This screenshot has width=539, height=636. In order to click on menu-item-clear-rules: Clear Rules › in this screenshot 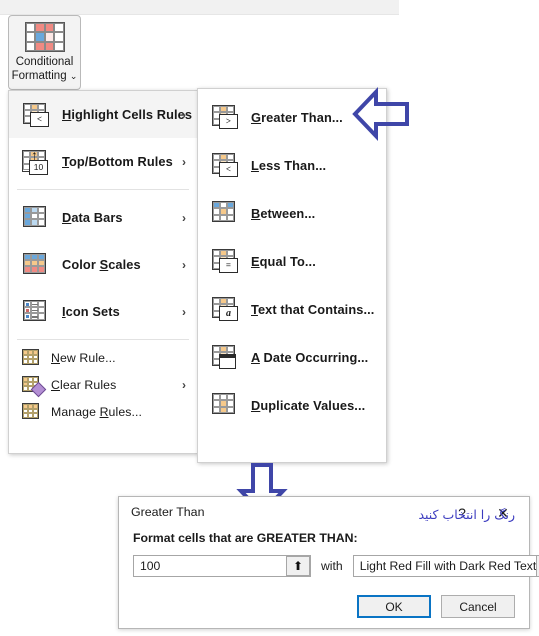, I will do `click(103, 384)`.